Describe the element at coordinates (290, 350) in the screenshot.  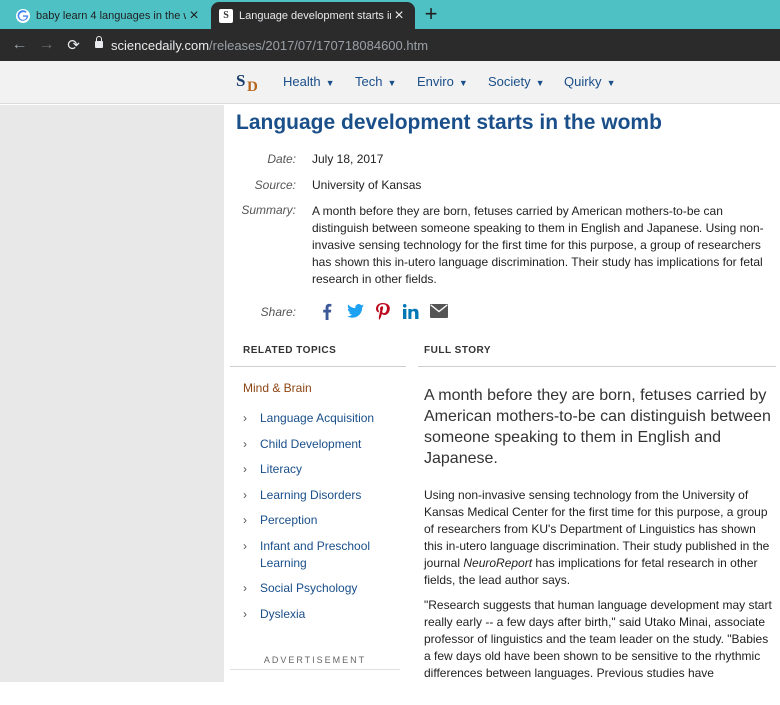
I see `related-topics-heading: RELATED TOPICS` at that location.